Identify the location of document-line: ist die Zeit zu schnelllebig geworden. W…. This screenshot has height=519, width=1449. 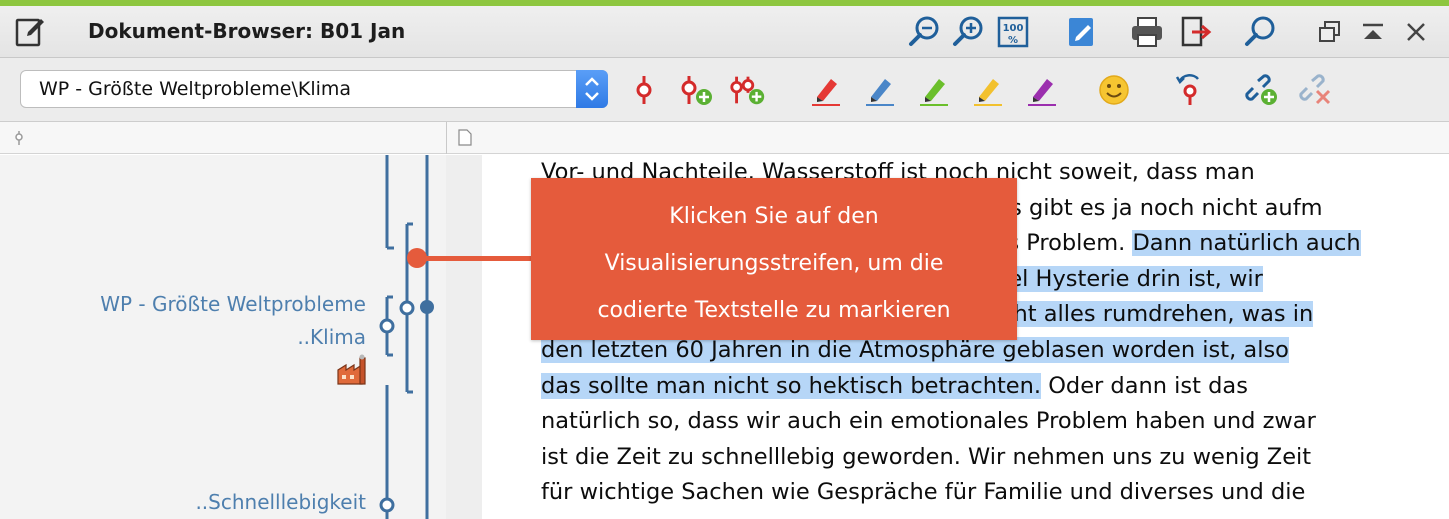
(988, 458).